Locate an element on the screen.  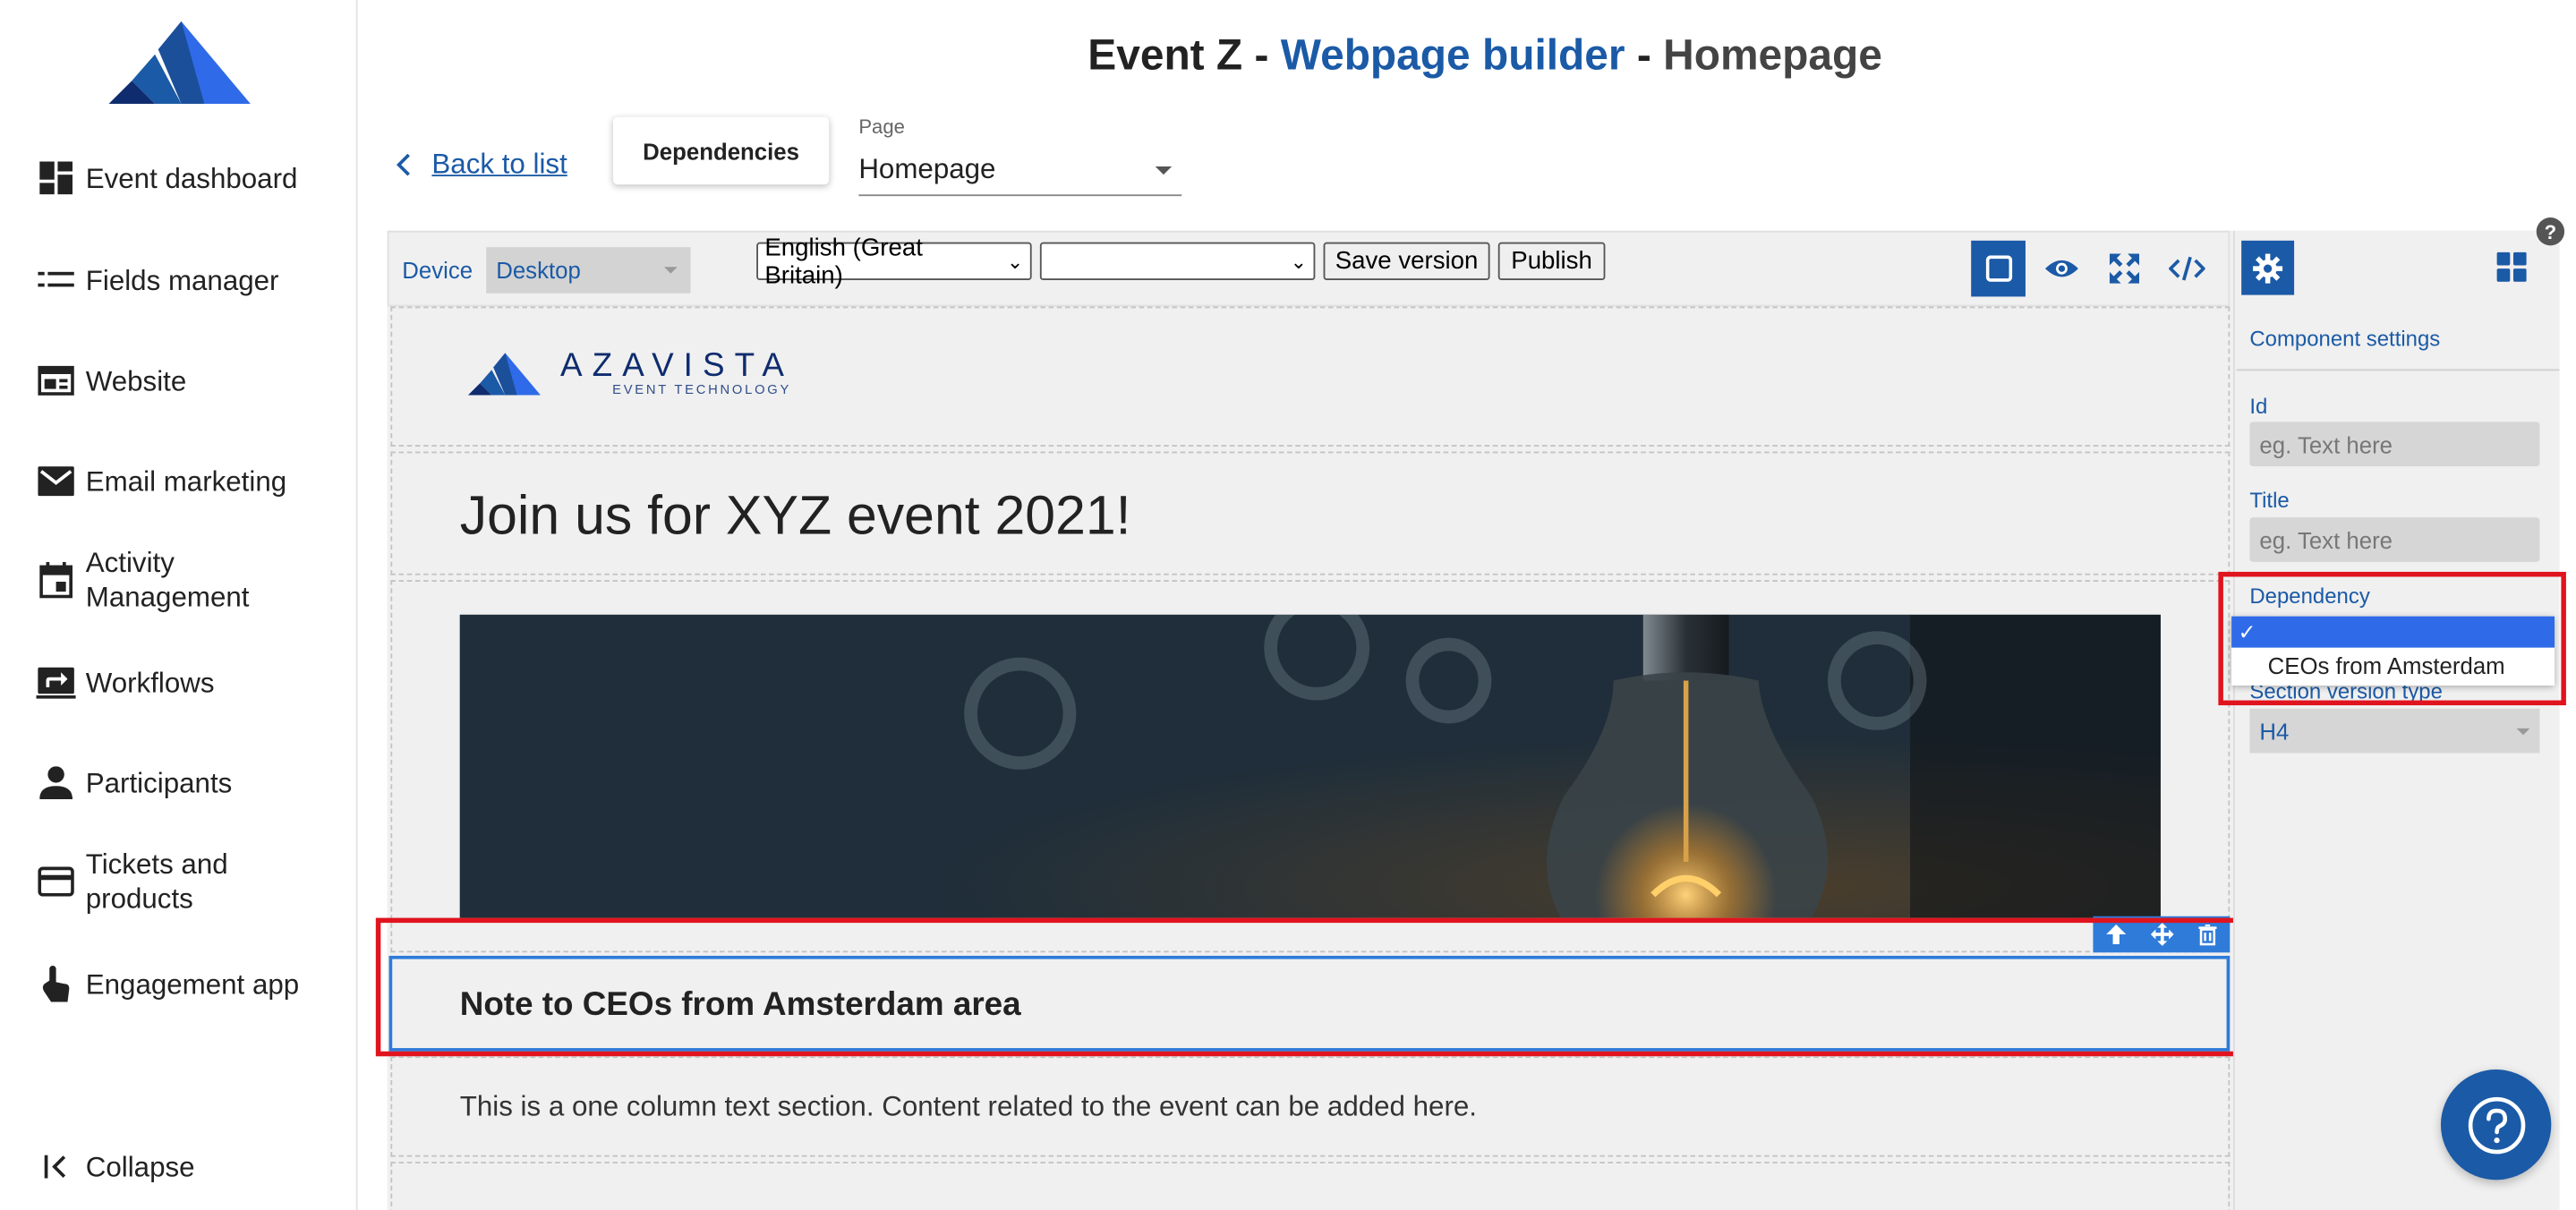
save-version-button: Save version is located at coordinates (1406, 261).